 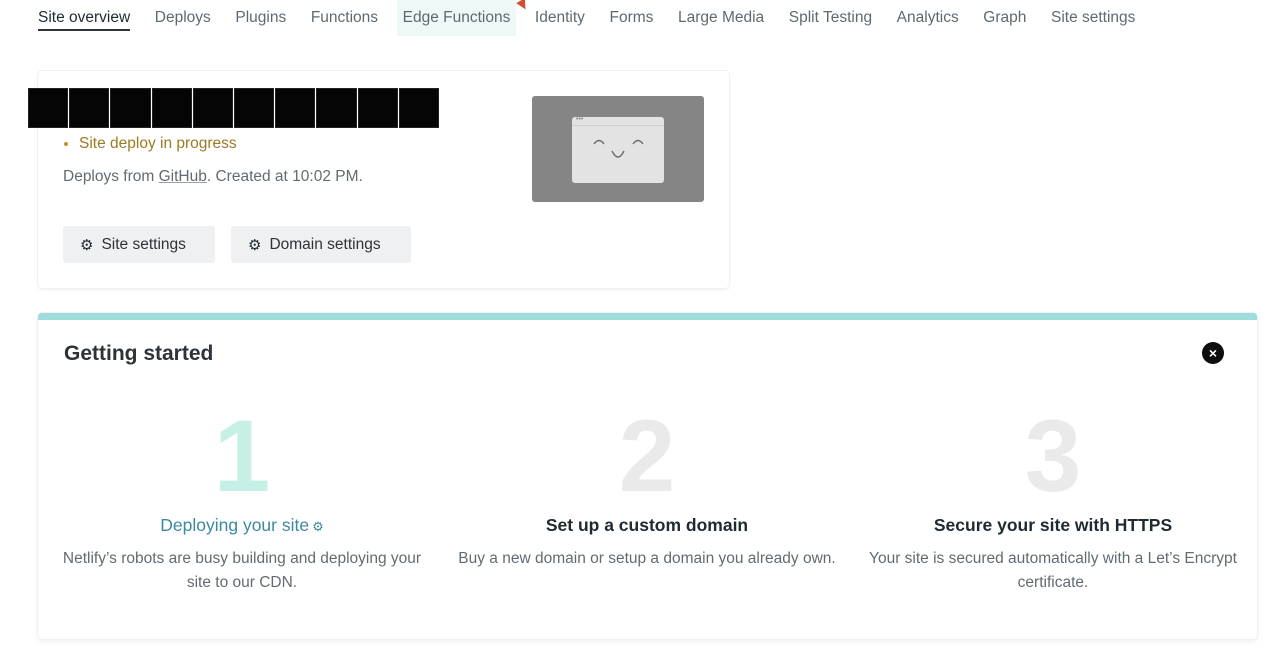 What do you see at coordinates (344, 18) in the screenshot?
I see `tab-functions: Functions` at bounding box center [344, 18].